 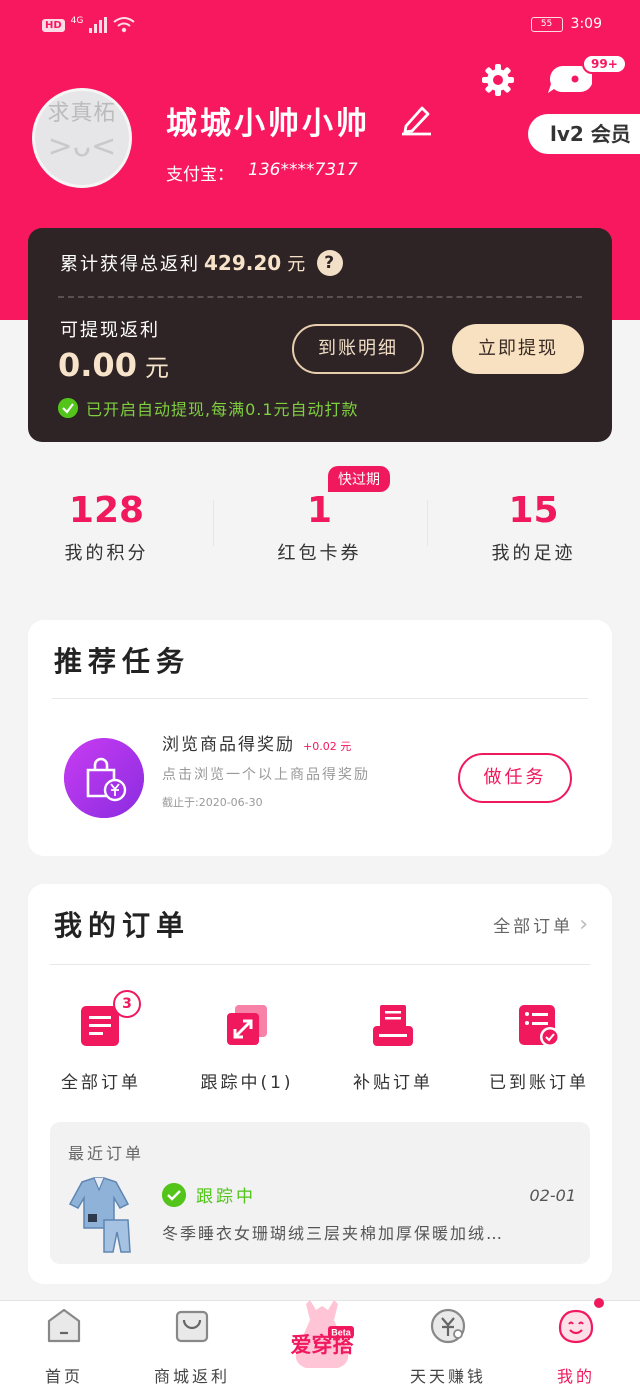 What do you see at coordinates (63, 1376) in the screenshot?
I see `nav-label: 首页` at bounding box center [63, 1376].